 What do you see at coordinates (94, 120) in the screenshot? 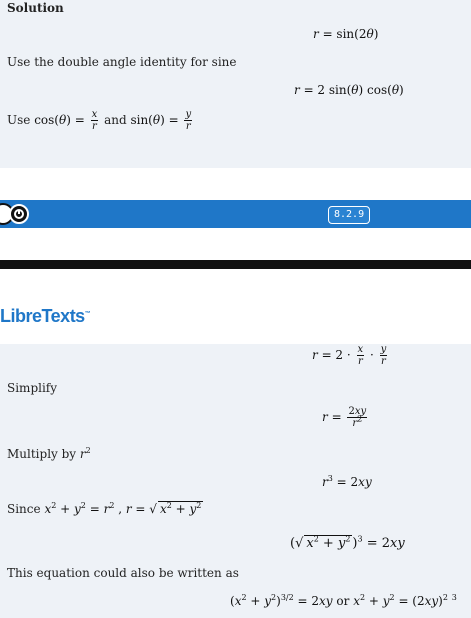
I see `fraction-x-over-r: xr` at bounding box center [94, 120].